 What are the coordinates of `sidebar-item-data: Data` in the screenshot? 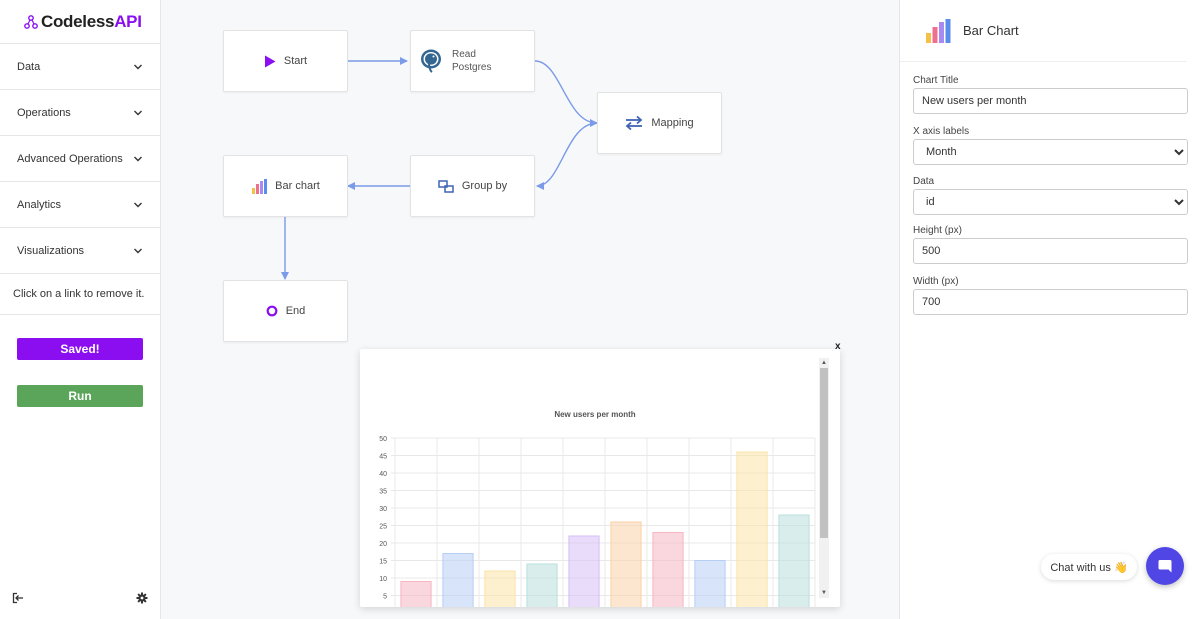 It's located at (80, 67).